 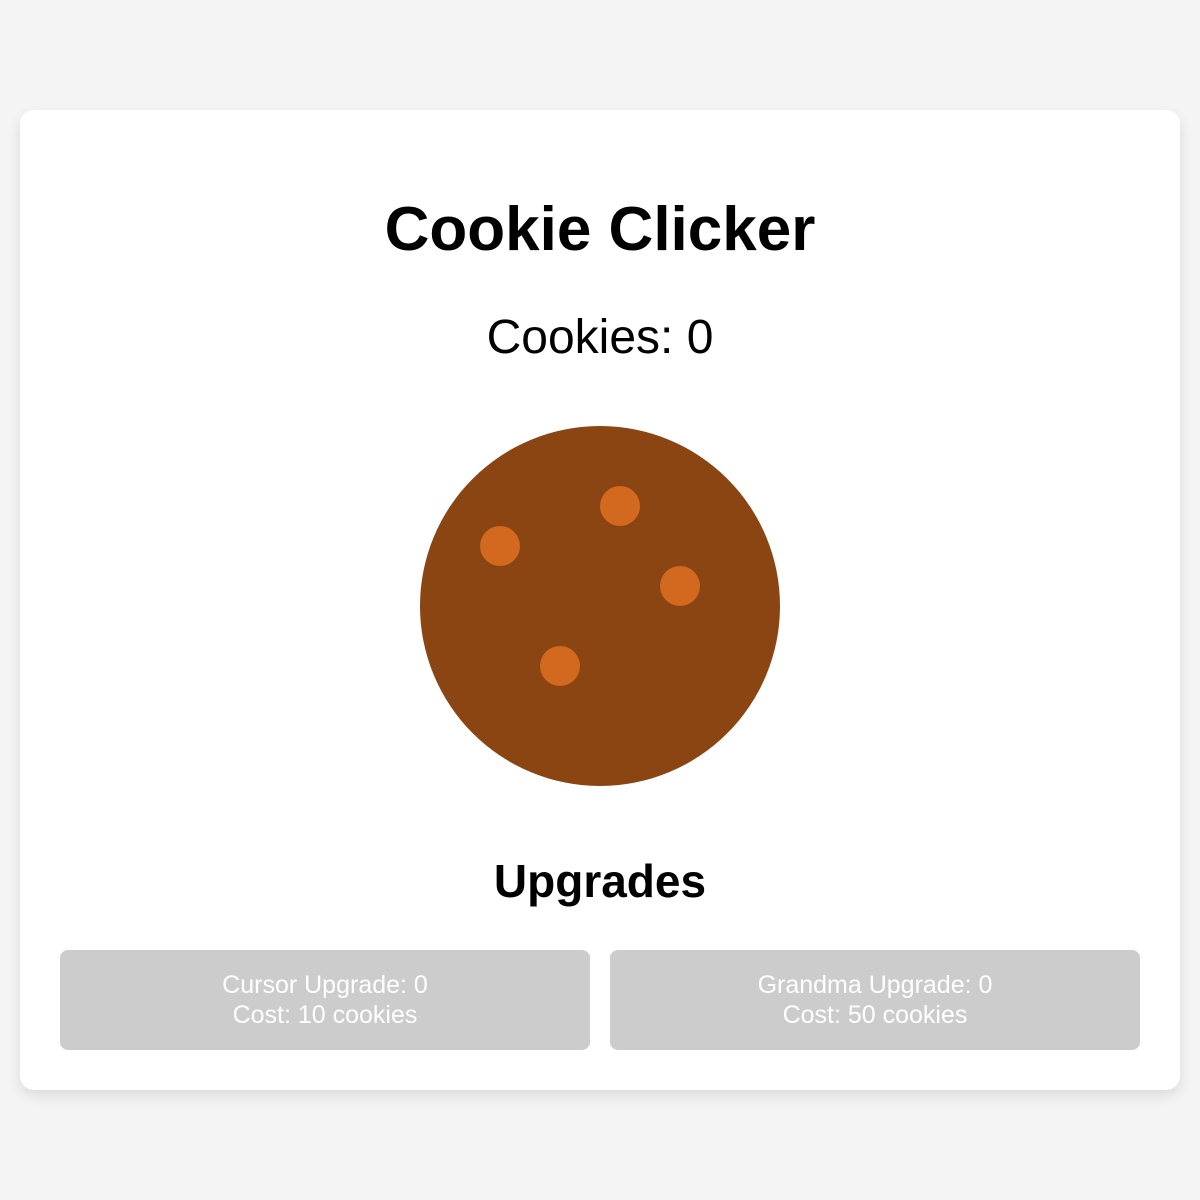 What do you see at coordinates (325, 1015) in the screenshot?
I see `cursor-upgrade-cost: Cost: 10 cookies` at bounding box center [325, 1015].